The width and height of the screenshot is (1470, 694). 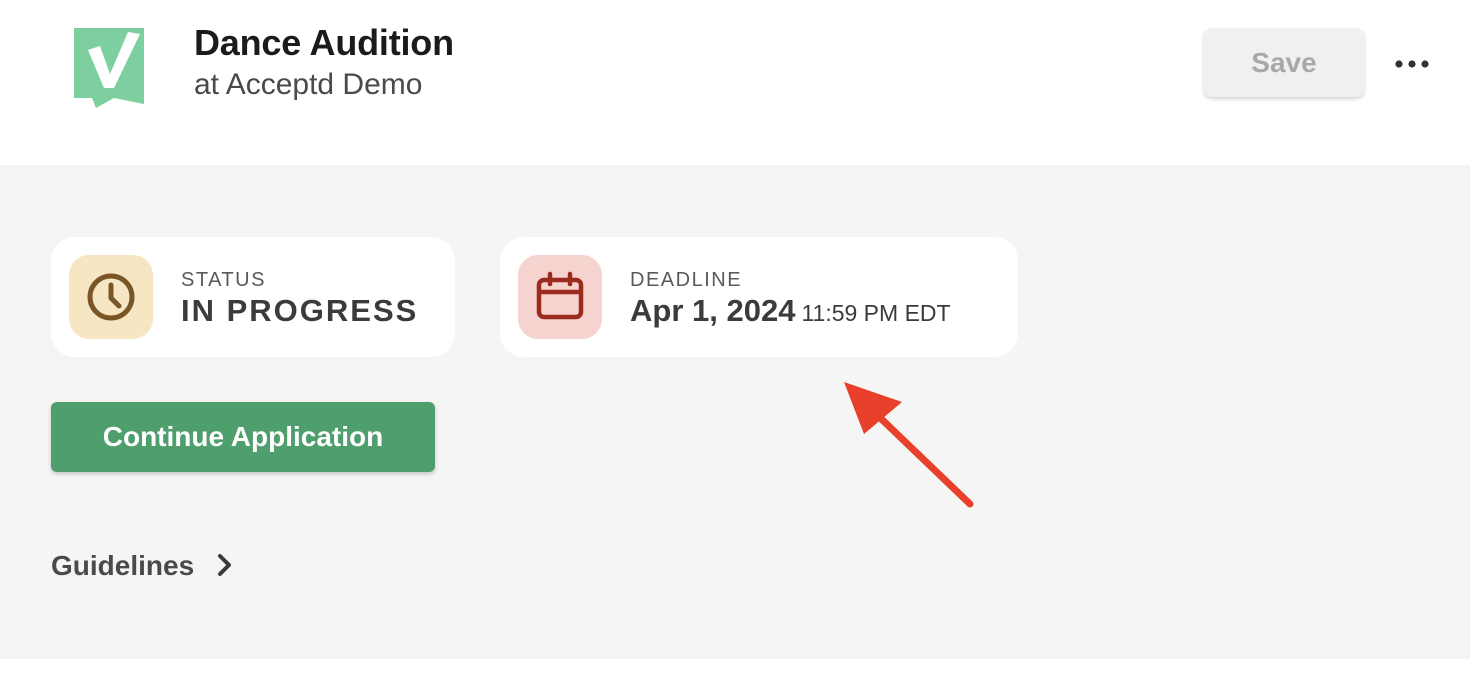 What do you see at coordinates (223, 280) in the screenshot?
I see `status-label: STATUS` at bounding box center [223, 280].